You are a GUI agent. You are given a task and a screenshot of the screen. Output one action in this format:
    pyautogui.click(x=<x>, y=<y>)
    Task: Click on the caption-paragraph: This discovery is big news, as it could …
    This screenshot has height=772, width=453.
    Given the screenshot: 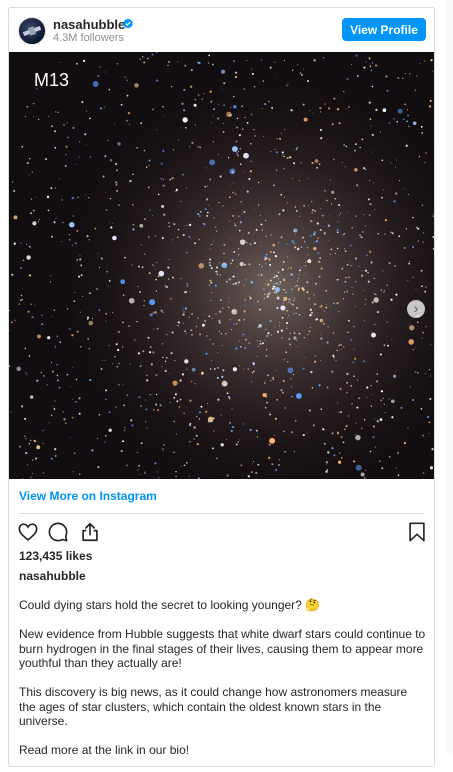 What is the action you would take?
    pyautogui.click(x=213, y=706)
    